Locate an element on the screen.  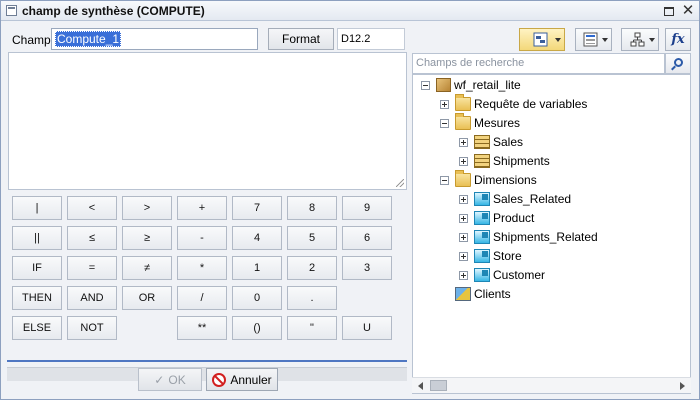
key-button: / is located at coordinates (202, 298).